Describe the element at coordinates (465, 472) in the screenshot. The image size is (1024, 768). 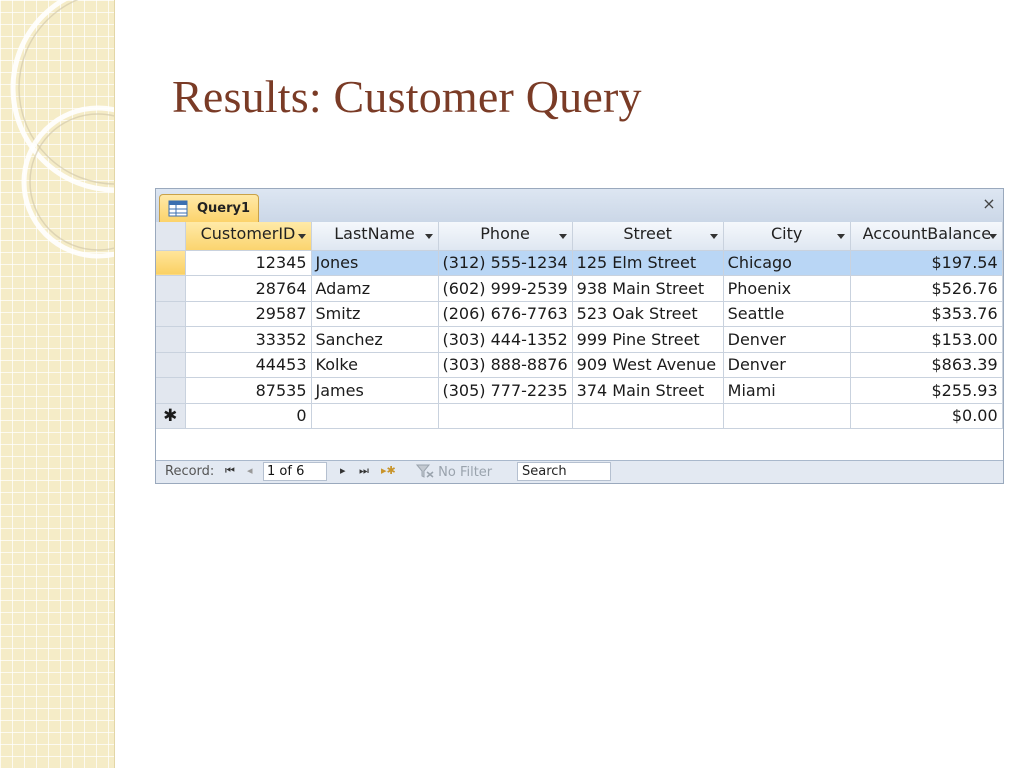
I see `filter-label: No Filter` at that location.